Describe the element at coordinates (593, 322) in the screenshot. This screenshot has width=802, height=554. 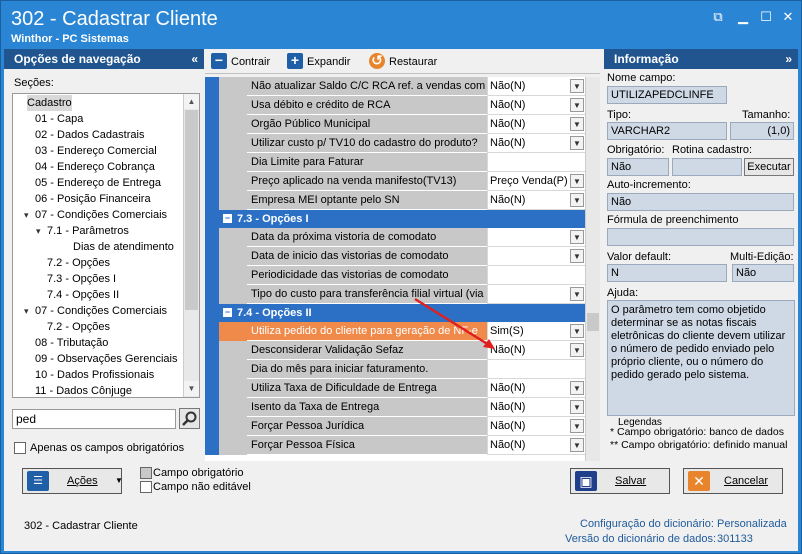
I see `grid-scroll-thumb` at that location.